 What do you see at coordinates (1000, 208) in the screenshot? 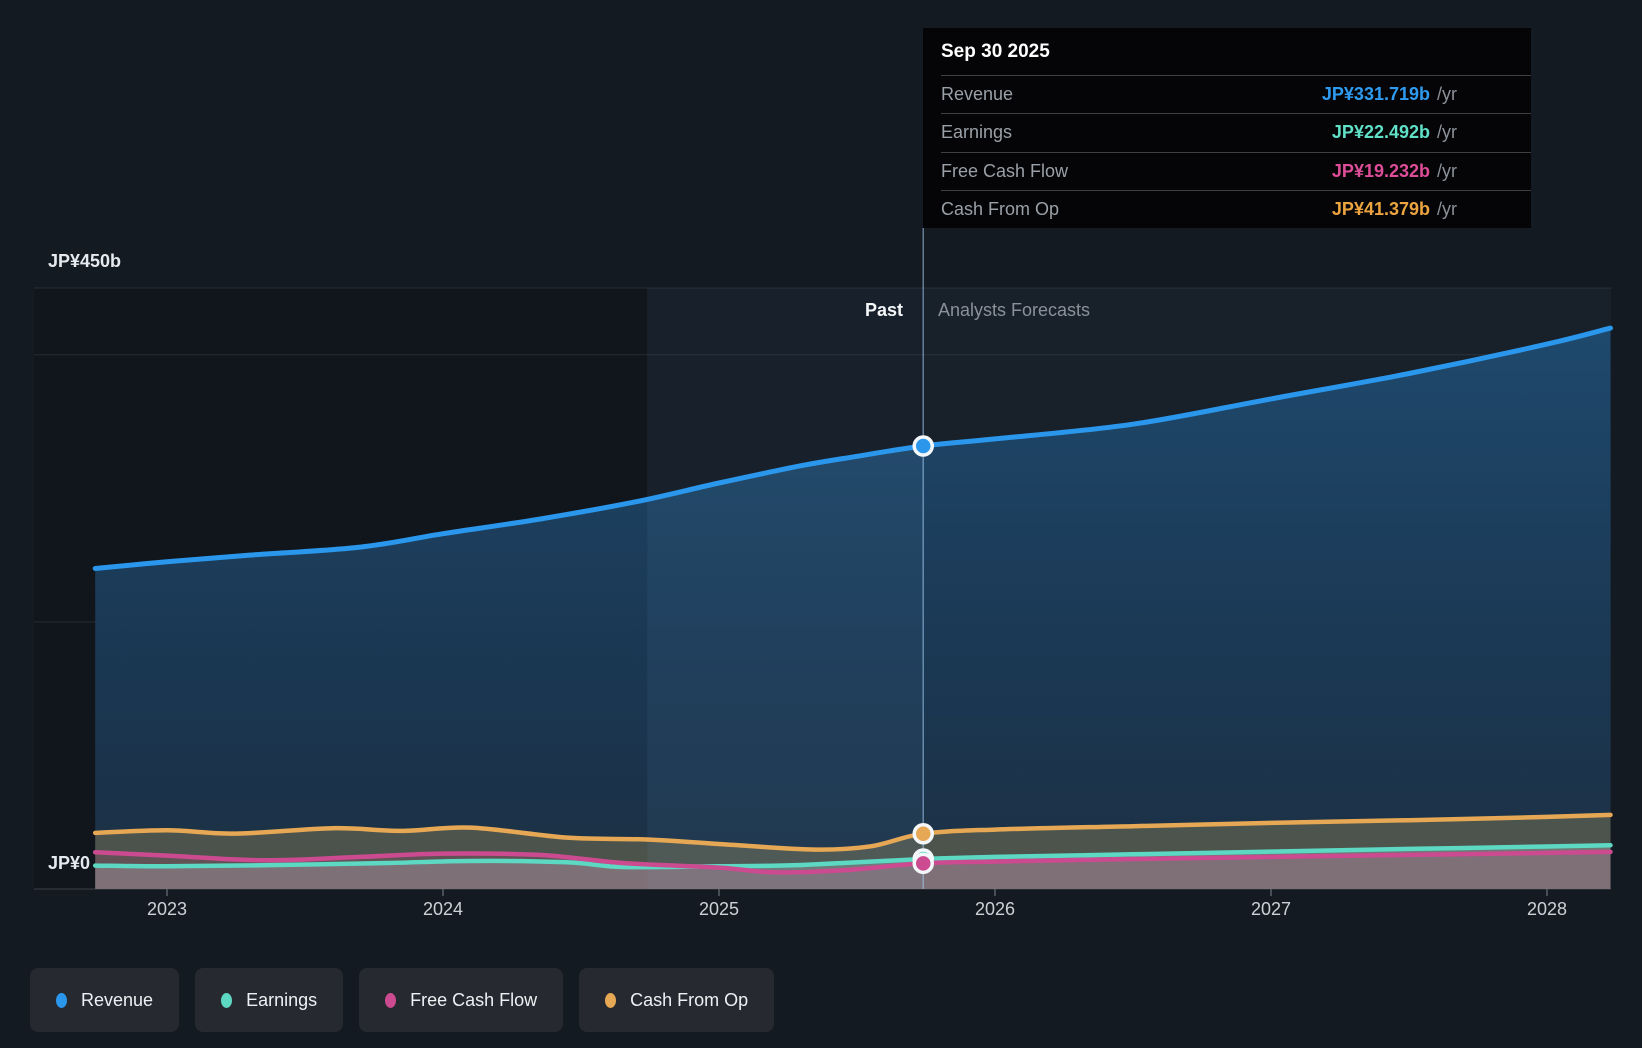
I see `tooltip-label: Cash From Op` at bounding box center [1000, 208].